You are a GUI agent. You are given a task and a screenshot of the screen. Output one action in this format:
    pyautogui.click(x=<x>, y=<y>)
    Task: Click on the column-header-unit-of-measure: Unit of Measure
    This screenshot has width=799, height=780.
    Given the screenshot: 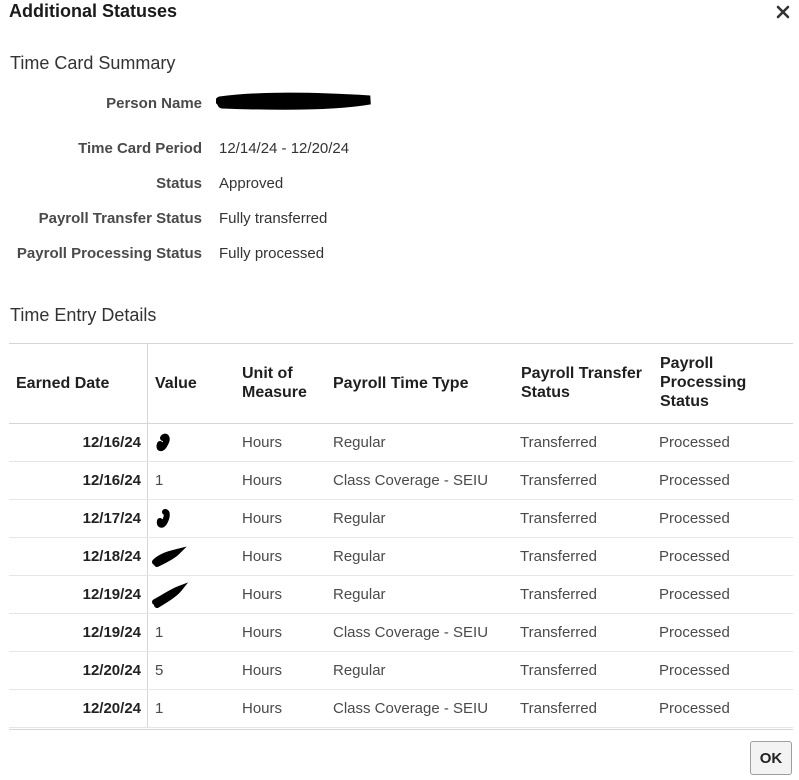 What is the action you would take?
    pyautogui.click(x=274, y=383)
    